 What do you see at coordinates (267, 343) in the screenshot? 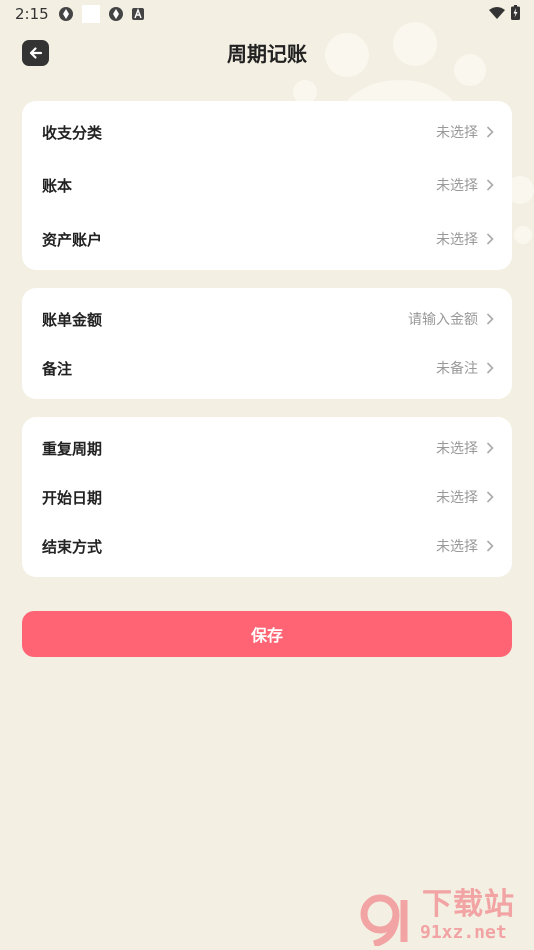
I see `amount-card: 账单金额 请输入金额 备注 未备注` at bounding box center [267, 343].